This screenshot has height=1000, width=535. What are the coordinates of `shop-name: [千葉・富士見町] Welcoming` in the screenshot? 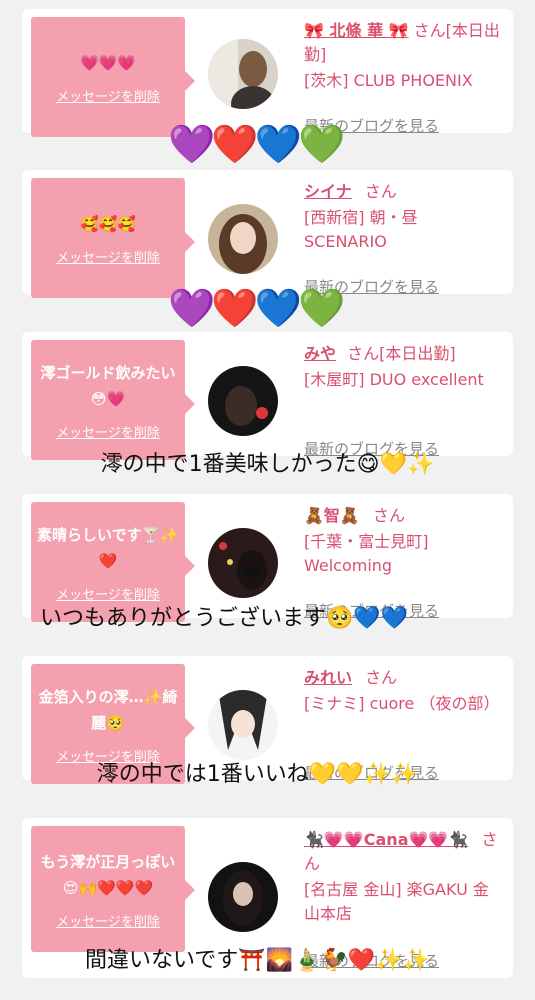 It's located at (366, 553).